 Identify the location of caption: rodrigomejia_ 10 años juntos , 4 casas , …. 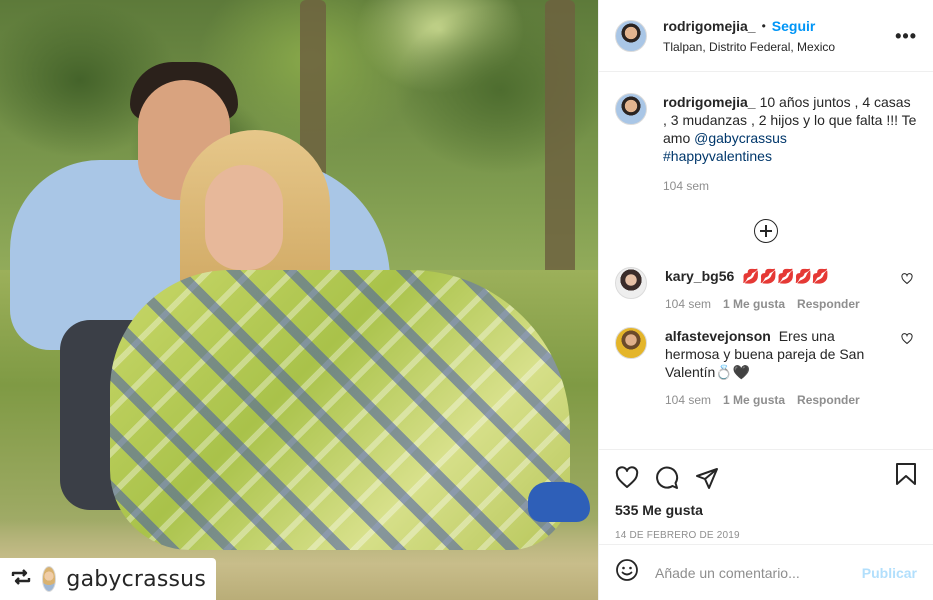
(766, 143).